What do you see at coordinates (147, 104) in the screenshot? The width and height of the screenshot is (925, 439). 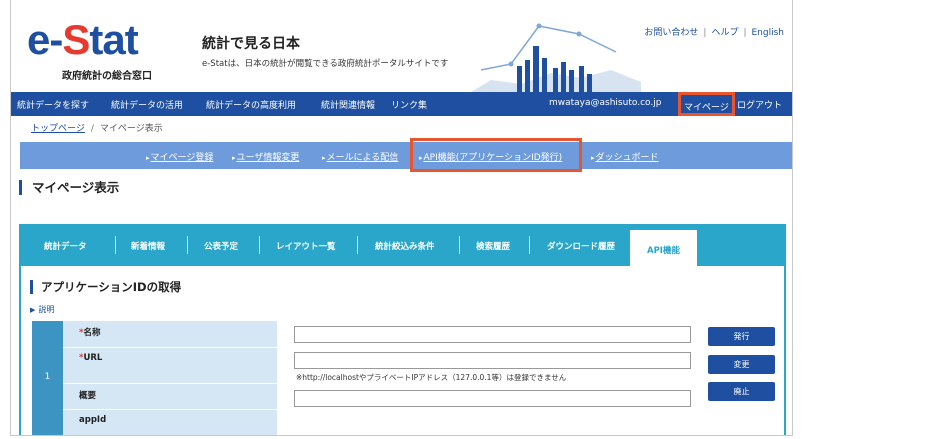 I see `nav-item-data-use: 統計データの活用` at bounding box center [147, 104].